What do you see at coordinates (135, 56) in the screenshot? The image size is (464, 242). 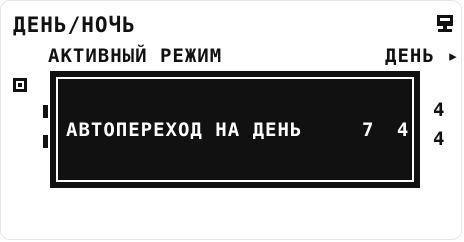 I see `active-mode-label: АКТИВНЫЙ РЕЖИМ` at bounding box center [135, 56].